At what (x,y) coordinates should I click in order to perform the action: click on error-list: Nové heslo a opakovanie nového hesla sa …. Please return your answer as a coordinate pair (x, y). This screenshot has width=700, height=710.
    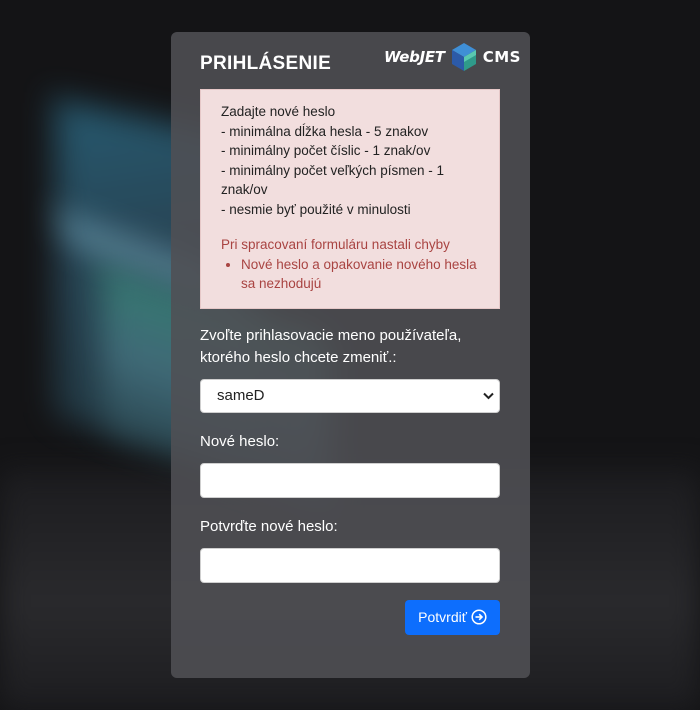
    Looking at the image, I should click on (353, 274).